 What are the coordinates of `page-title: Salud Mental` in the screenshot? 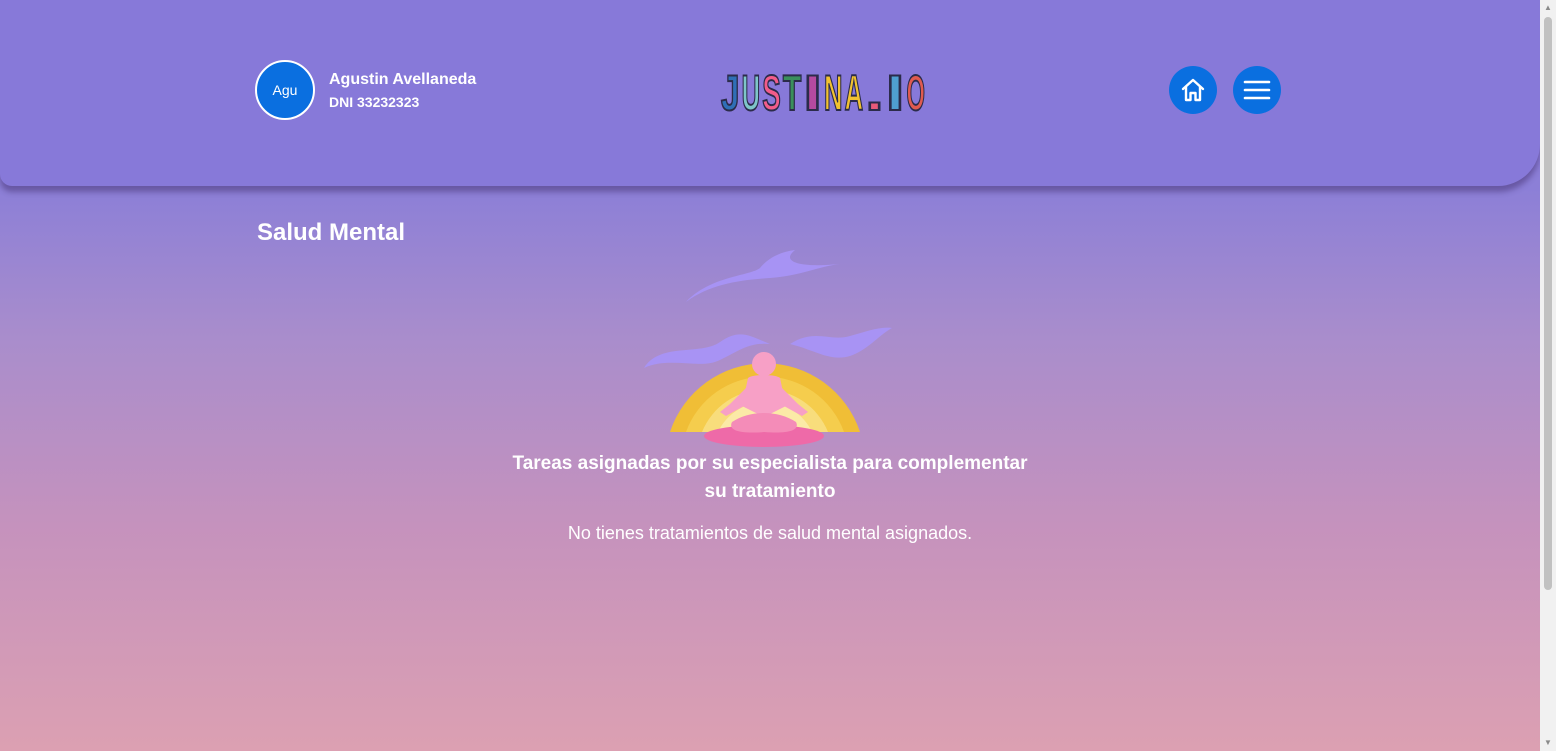 It's located at (331, 232).